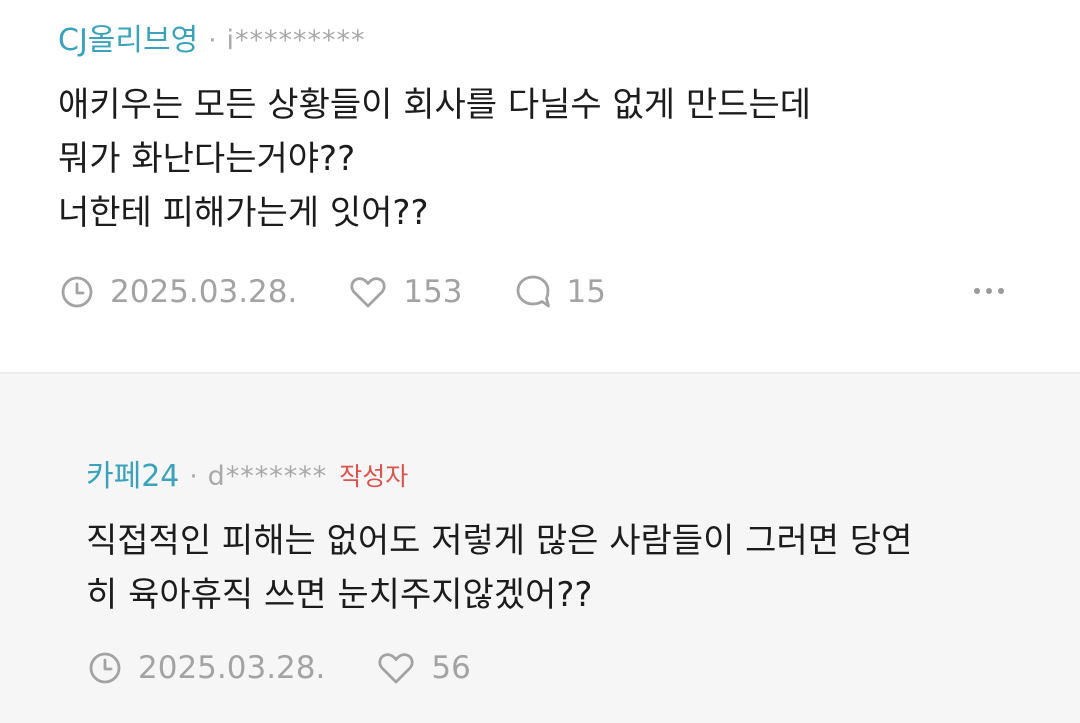  What do you see at coordinates (207, 159) in the screenshot?
I see `comment-line: 뭐가 화난다는거야??` at bounding box center [207, 159].